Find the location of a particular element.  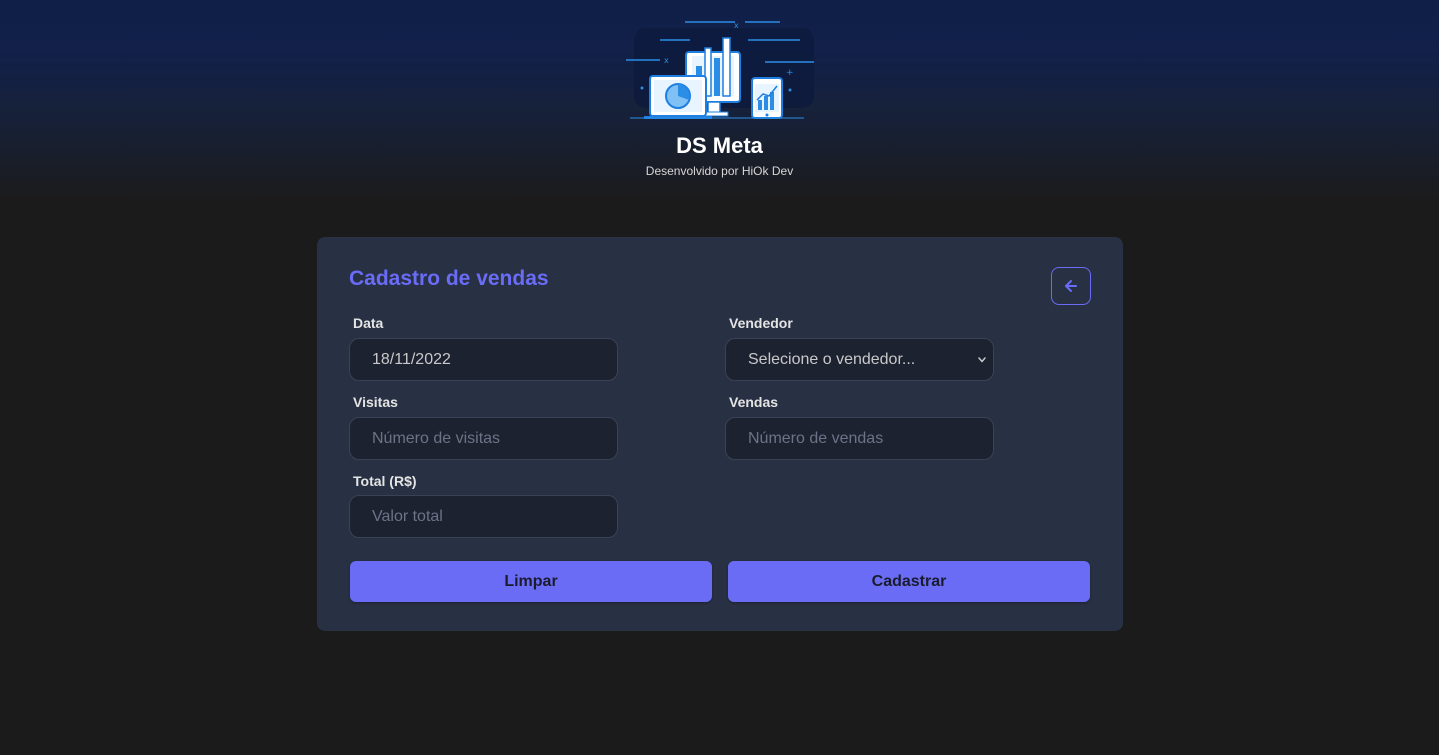

submit-button: Cadastrar is located at coordinates (909, 581).